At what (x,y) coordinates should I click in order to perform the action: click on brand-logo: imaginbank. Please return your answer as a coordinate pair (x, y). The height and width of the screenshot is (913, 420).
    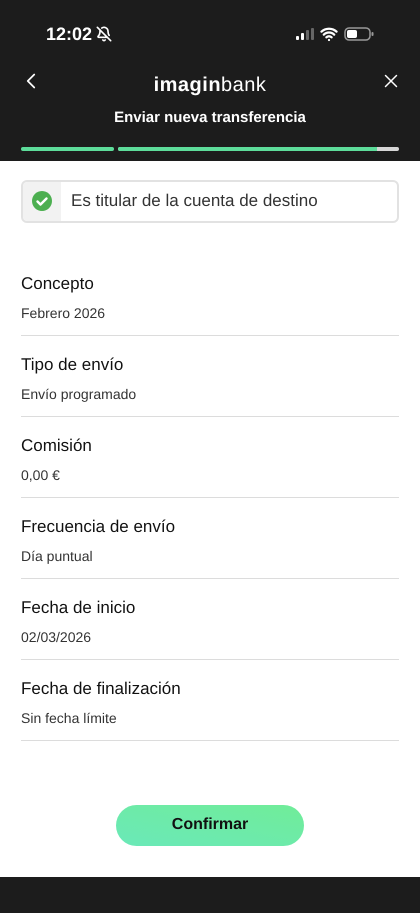
    Looking at the image, I should click on (210, 85).